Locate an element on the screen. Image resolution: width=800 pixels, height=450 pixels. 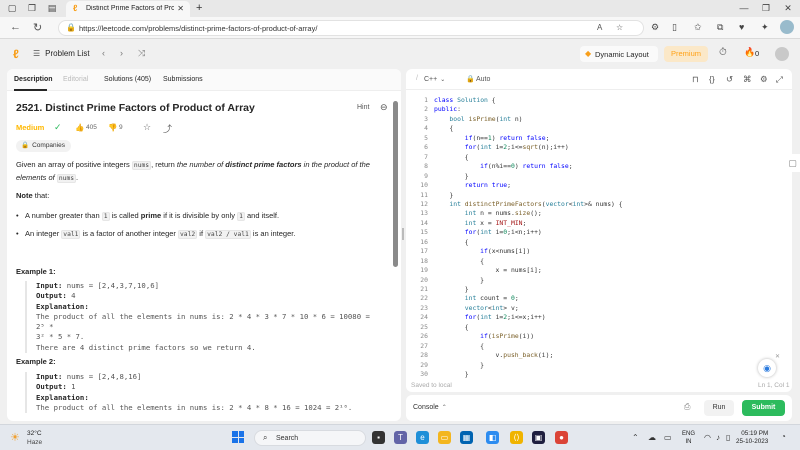
copilot-icon: ✦ is located at coordinates (765, 27).